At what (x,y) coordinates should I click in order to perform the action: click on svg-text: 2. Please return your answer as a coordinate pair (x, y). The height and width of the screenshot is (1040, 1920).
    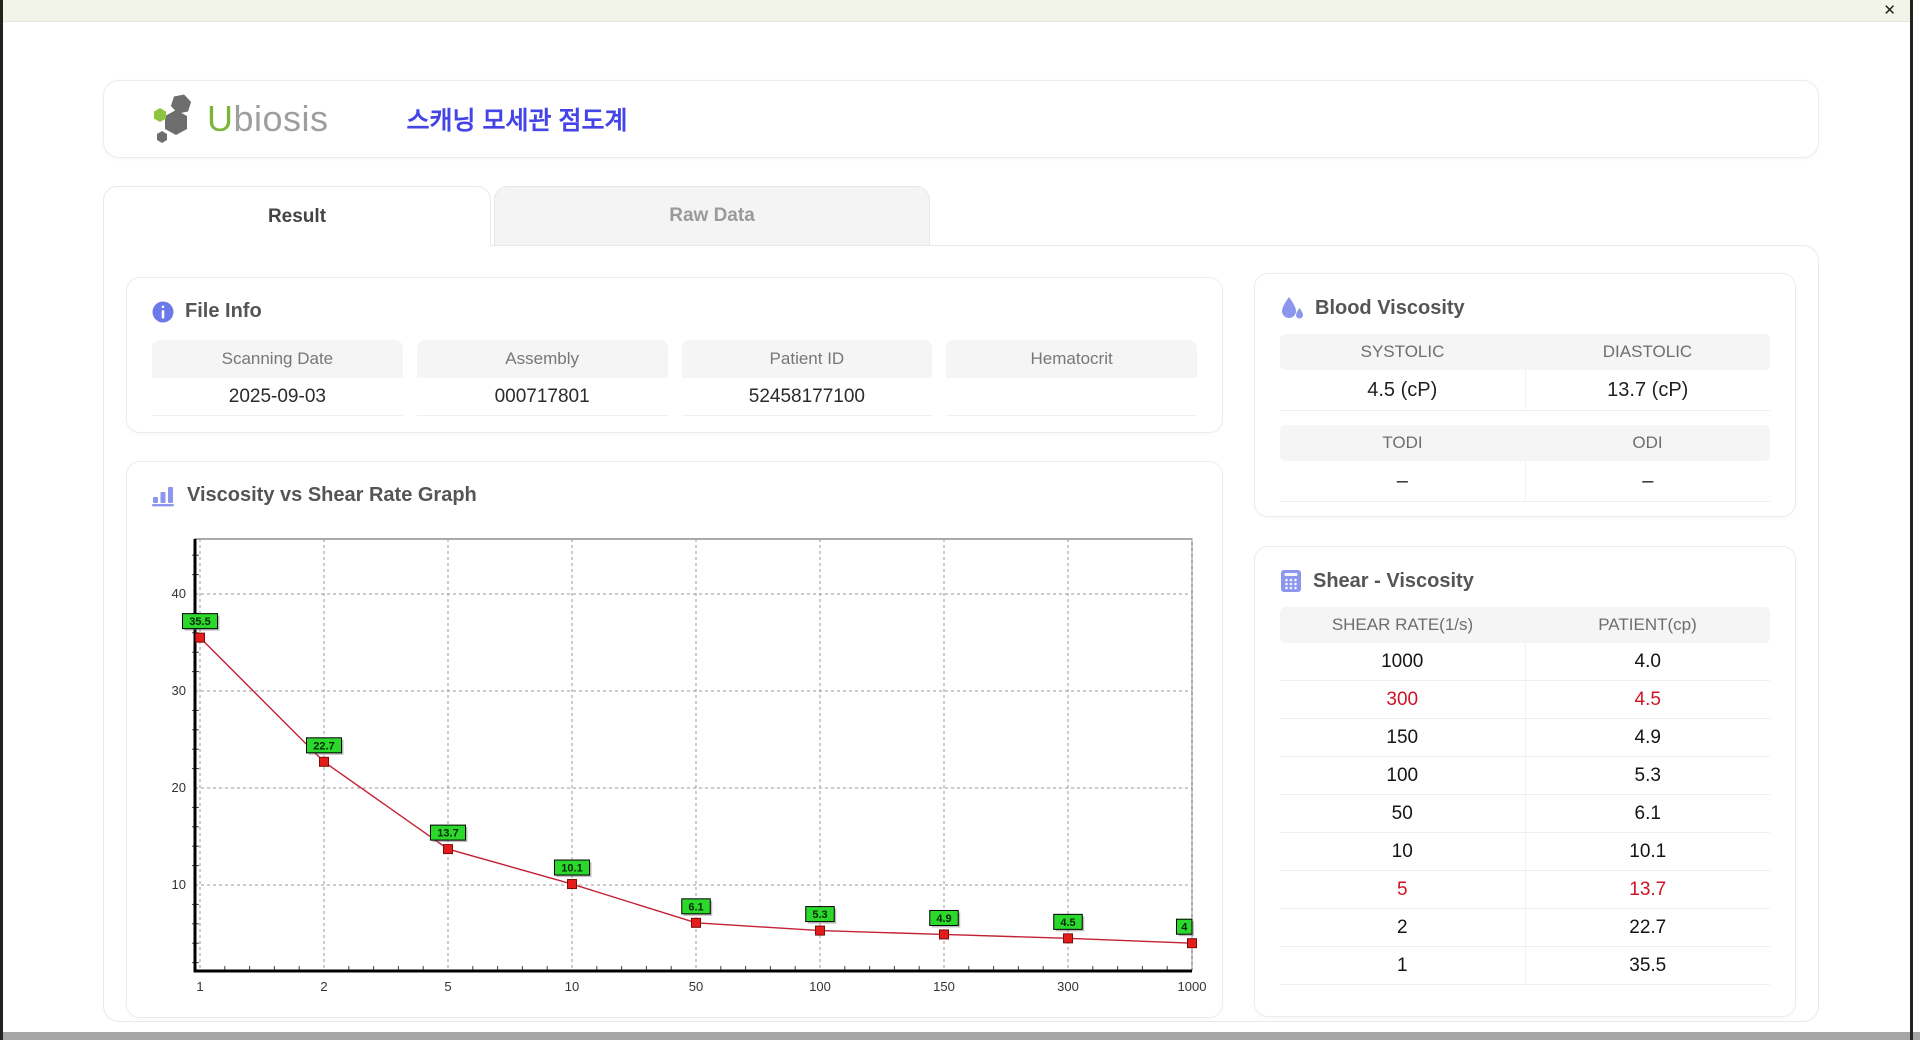
    Looking at the image, I should click on (323, 986).